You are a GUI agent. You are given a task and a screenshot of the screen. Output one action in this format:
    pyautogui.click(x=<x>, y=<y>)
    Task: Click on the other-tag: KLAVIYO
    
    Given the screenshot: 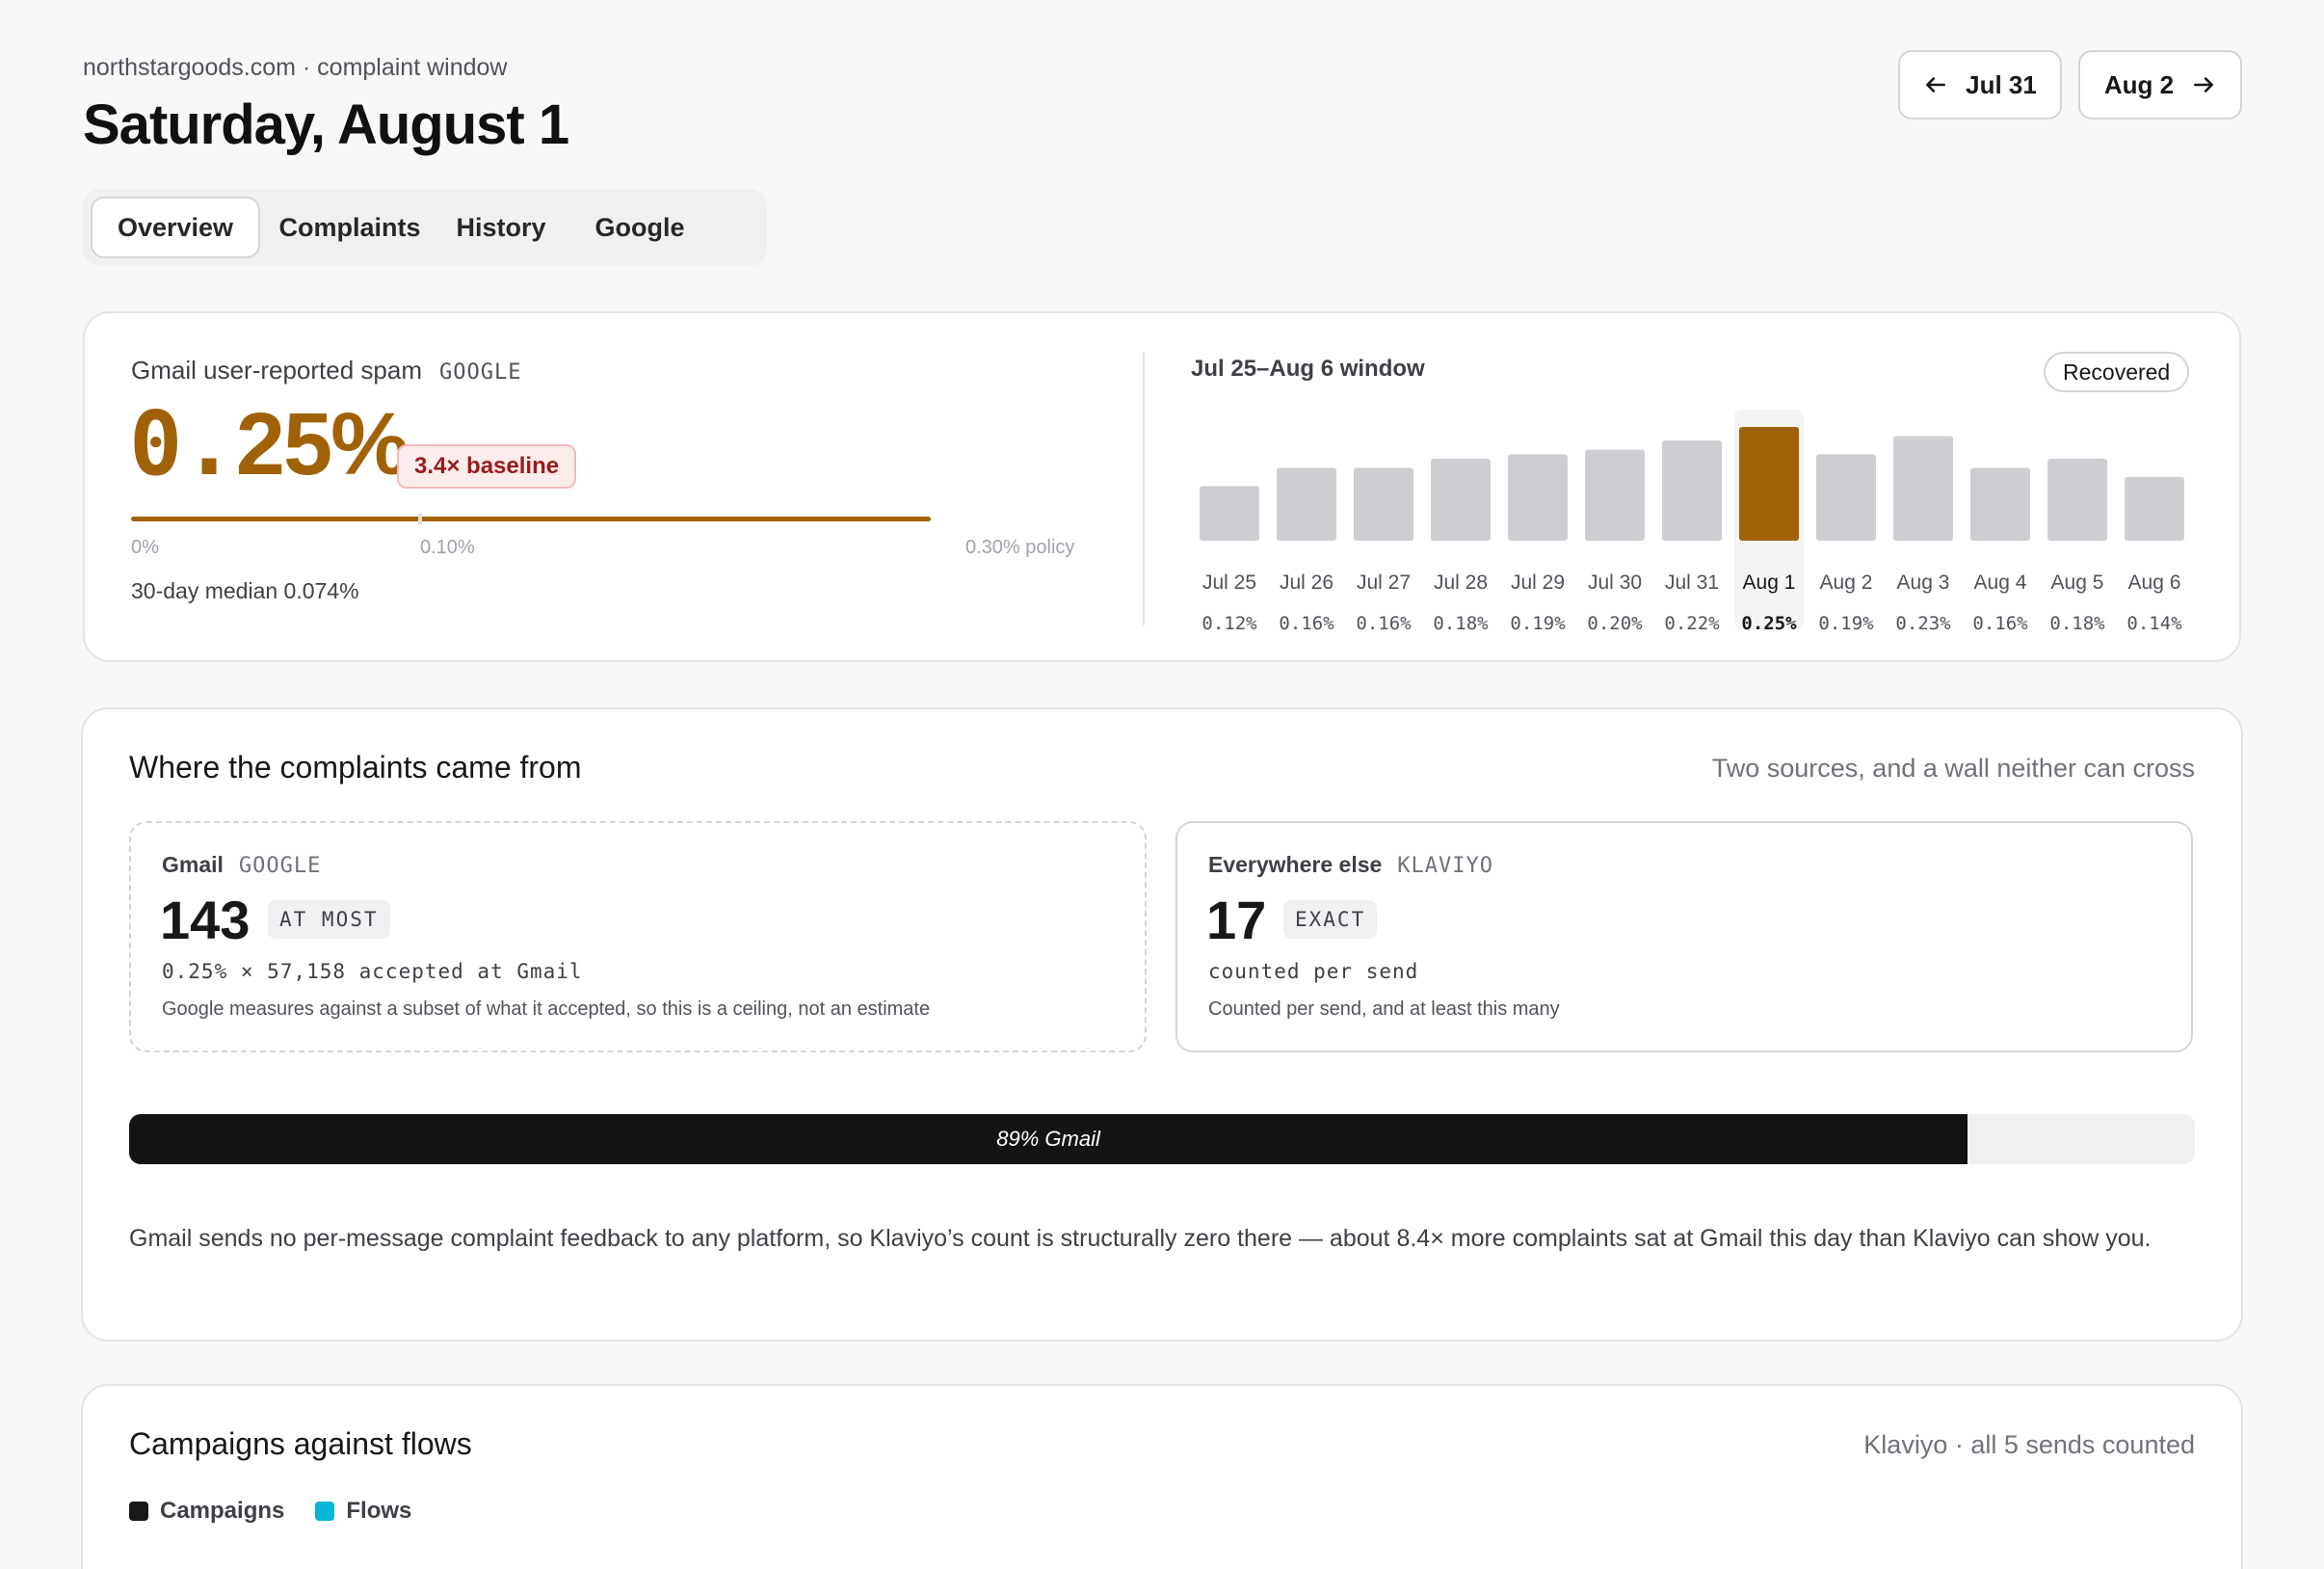 What is the action you would take?
    pyautogui.click(x=1446, y=866)
    